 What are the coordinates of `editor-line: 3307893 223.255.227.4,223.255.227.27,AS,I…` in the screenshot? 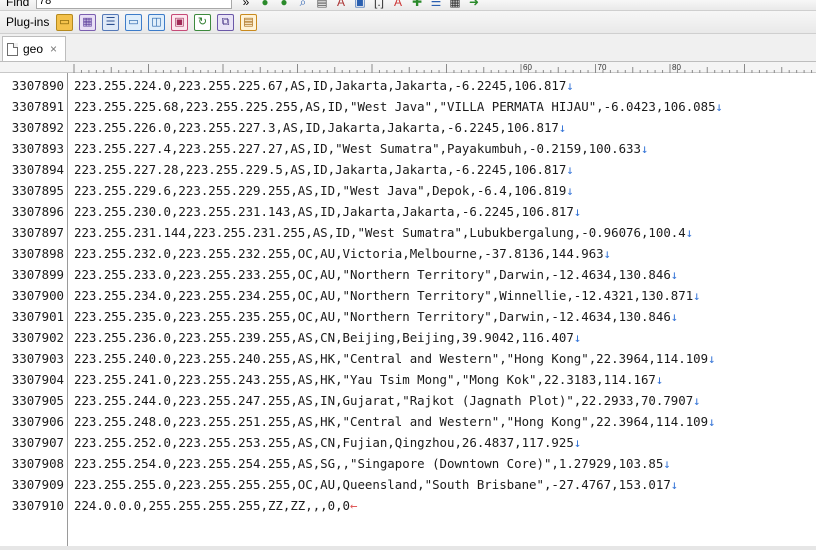 It's located at (408, 148).